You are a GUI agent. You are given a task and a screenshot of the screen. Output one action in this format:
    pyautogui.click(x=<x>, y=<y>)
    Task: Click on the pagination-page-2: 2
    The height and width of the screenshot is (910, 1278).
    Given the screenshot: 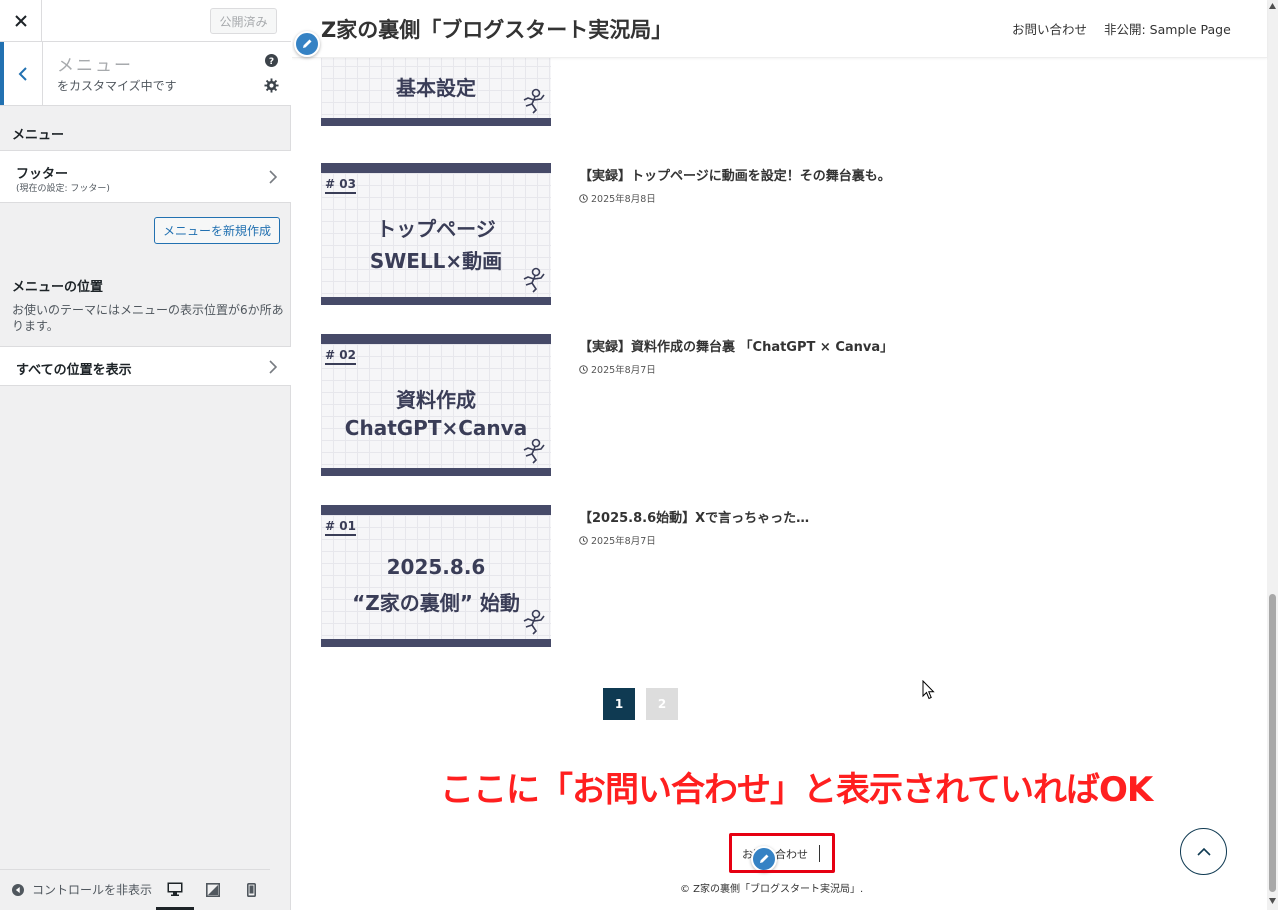 What is the action you would take?
    pyautogui.click(x=662, y=704)
    